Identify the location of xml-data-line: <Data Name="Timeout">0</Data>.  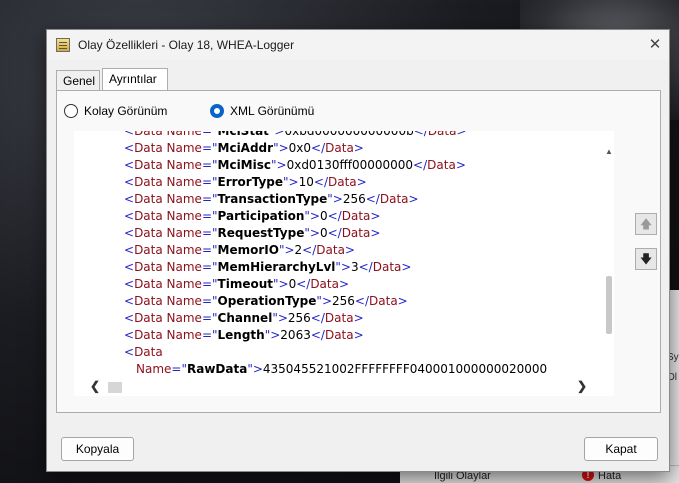
(237, 284).